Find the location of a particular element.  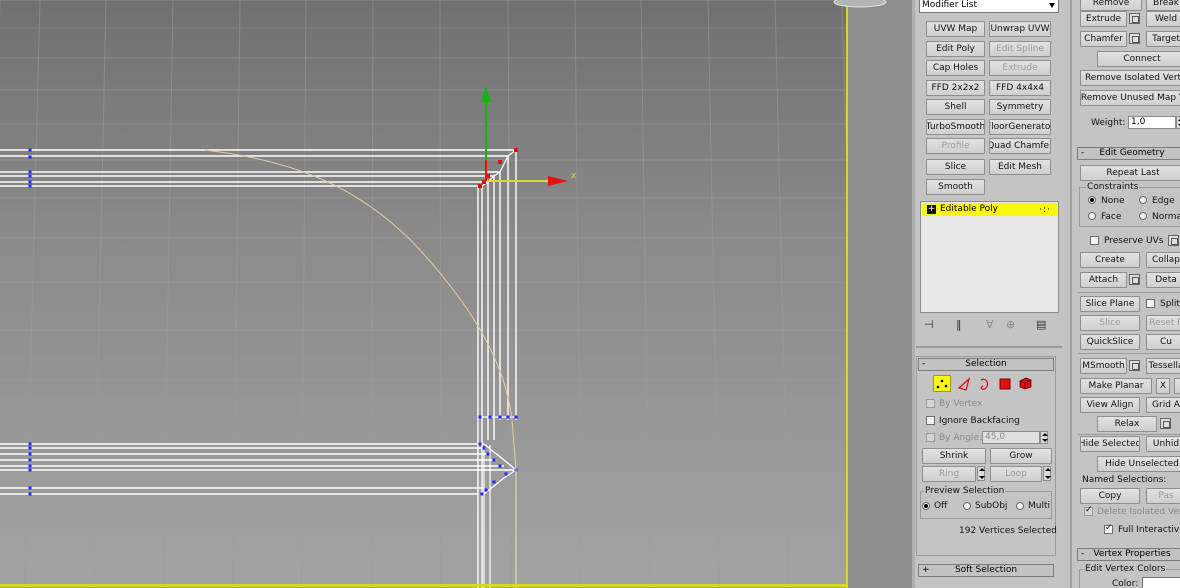

remove-button: Remove is located at coordinates (1111, 5).